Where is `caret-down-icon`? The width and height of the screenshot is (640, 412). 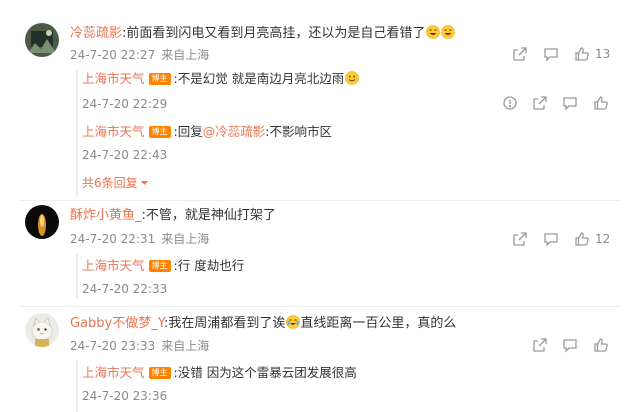
caret-down-icon is located at coordinates (144, 183).